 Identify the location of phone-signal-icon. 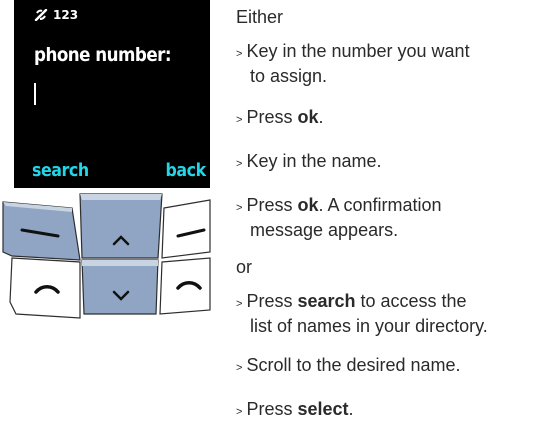
(41, 15).